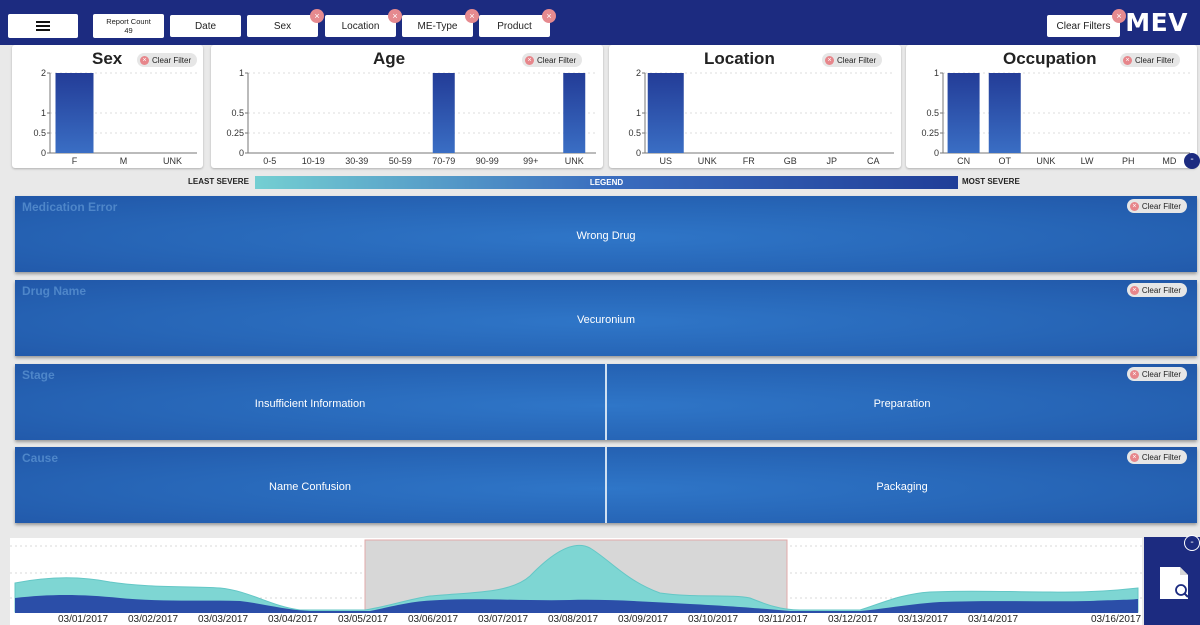 This screenshot has height=625, width=1200. What do you see at coordinates (902, 487) in the screenshot?
I see `cause-tile-packaging: Packaging` at bounding box center [902, 487].